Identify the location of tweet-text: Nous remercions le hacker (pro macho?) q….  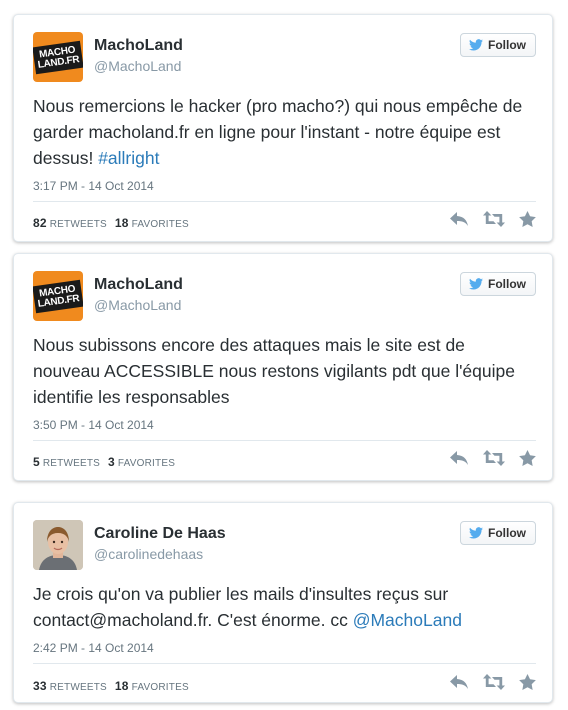
(278, 132).